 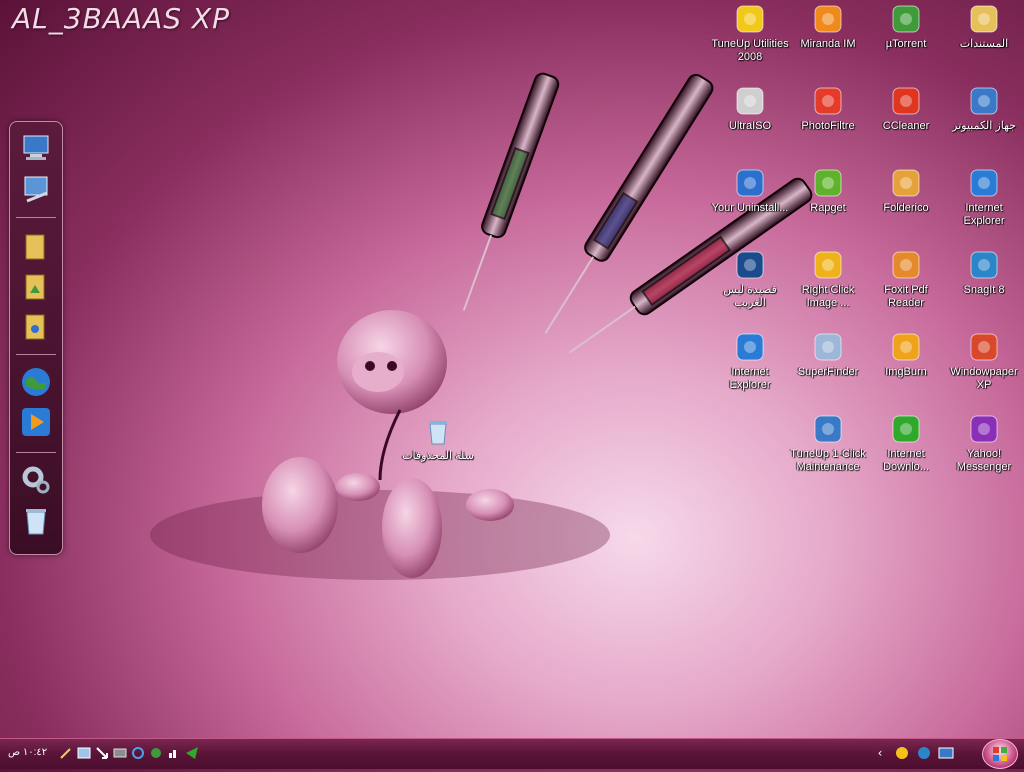 What do you see at coordinates (121, 18) in the screenshot?
I see `watermark-text: AL_3BAAAS XP` at bounding box center [121, 18].